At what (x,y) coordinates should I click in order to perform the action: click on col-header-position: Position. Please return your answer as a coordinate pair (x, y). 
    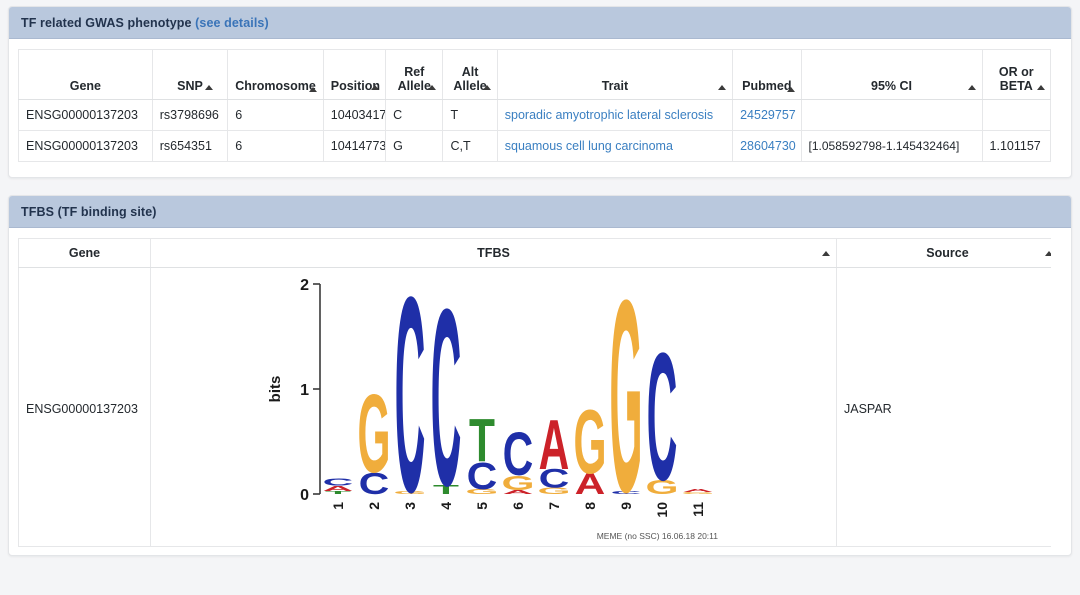
    Looking at the image, I should click on (354, 74).